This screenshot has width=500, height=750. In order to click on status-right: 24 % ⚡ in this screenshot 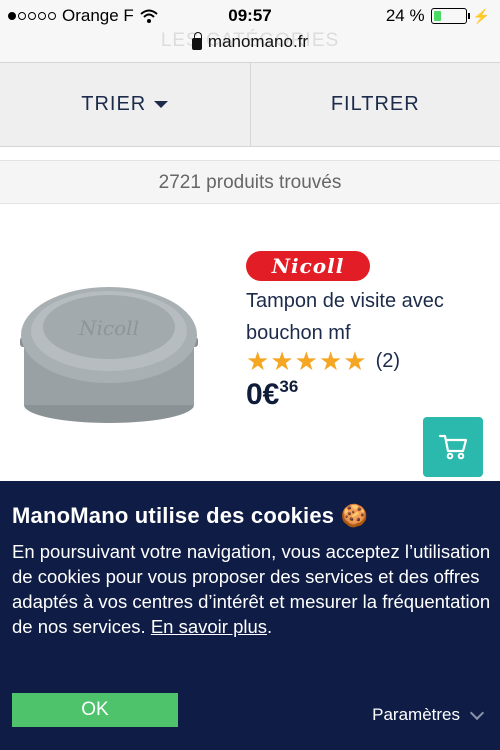, I will do `click(438, 16)`.